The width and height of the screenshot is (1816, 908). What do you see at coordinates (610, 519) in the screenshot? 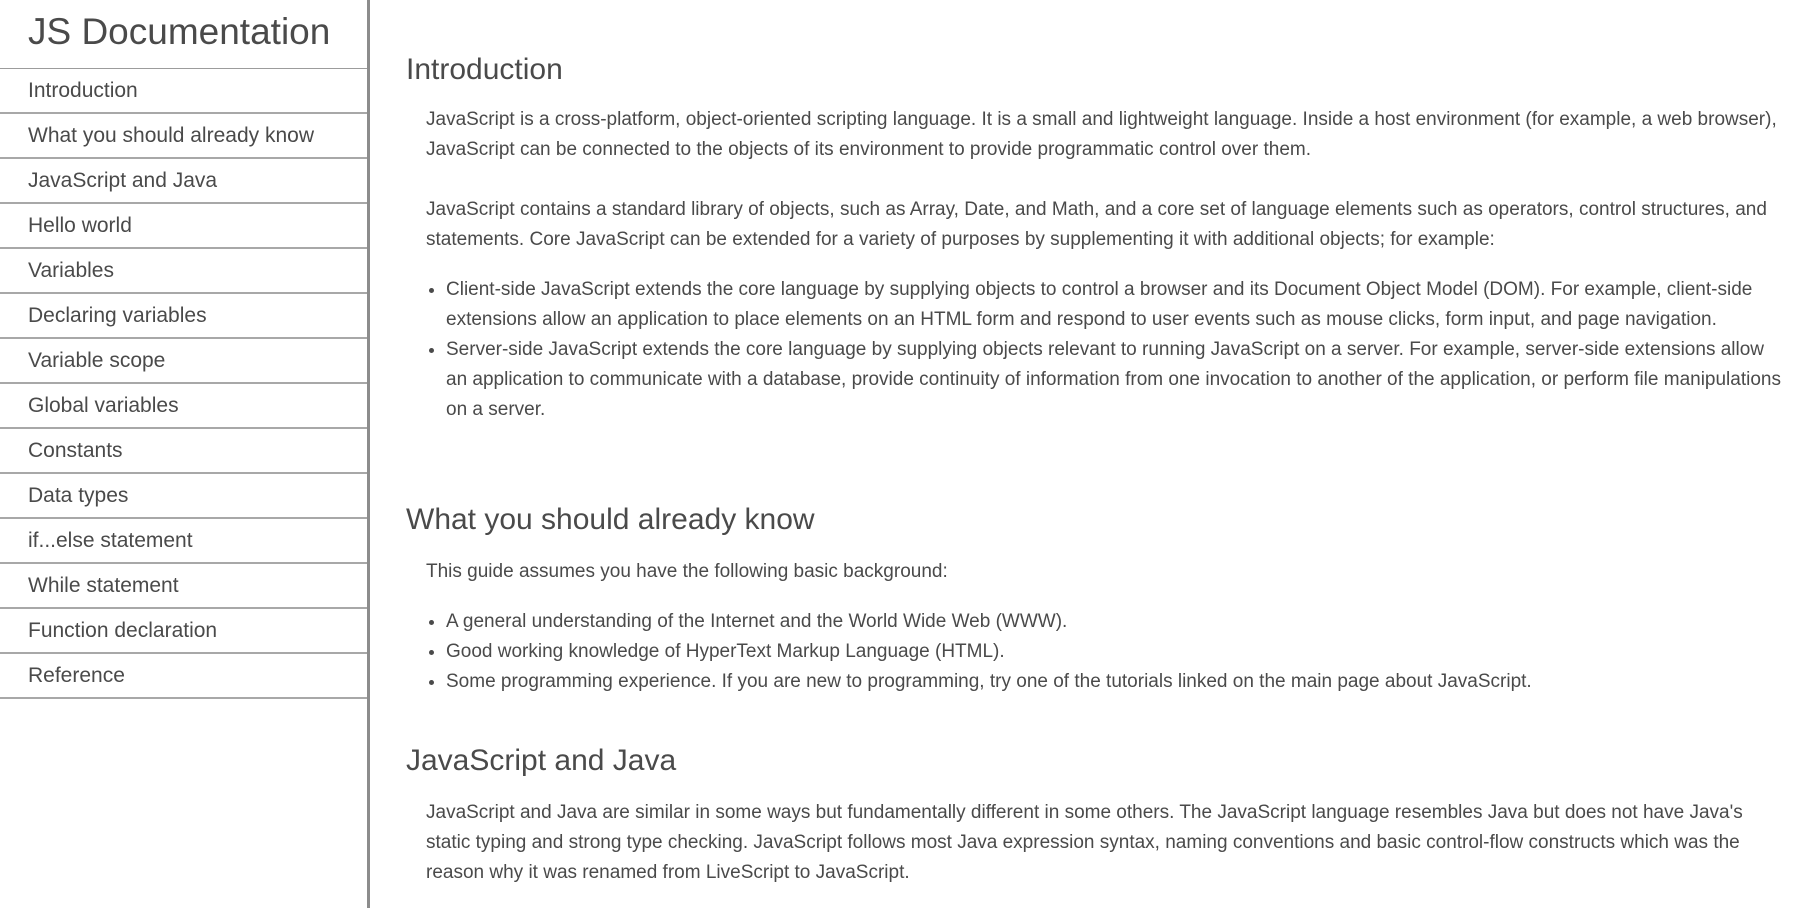
I see `section-heading: What you should already know` at bounding box center [610, 519].